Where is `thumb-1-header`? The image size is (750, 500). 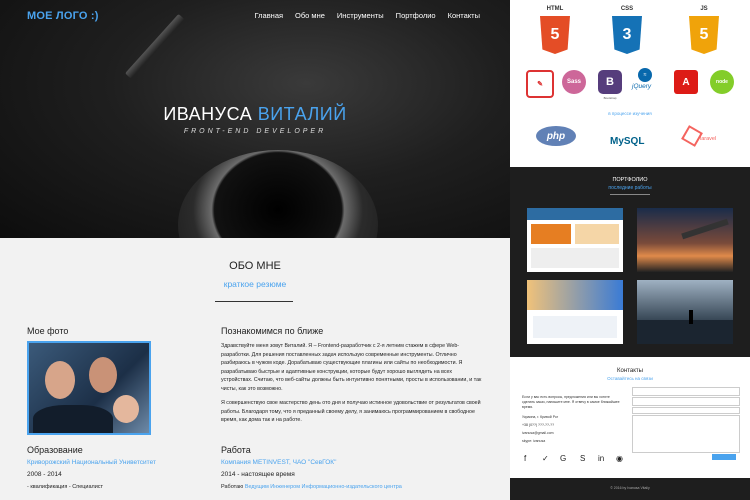 thumb-1-header is located at coordinates (575, 214).